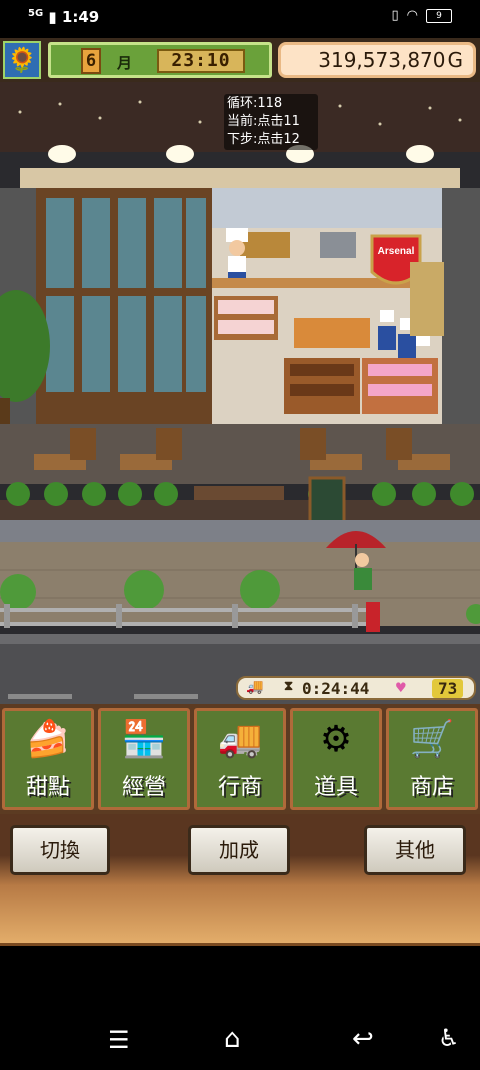 The image size is (480, 1070). I want to click on game-clock: 23:10, so click(201, 61).